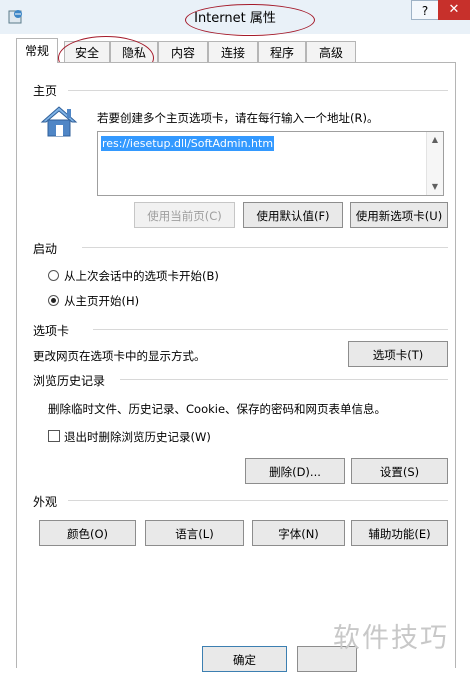 Image resolution: width=470 pixels, height=673 pixels. Describe the element at coordinates (101, 301) in the screenshot. I see `home-page-radio-label: 从主页开始(H)` at that location.